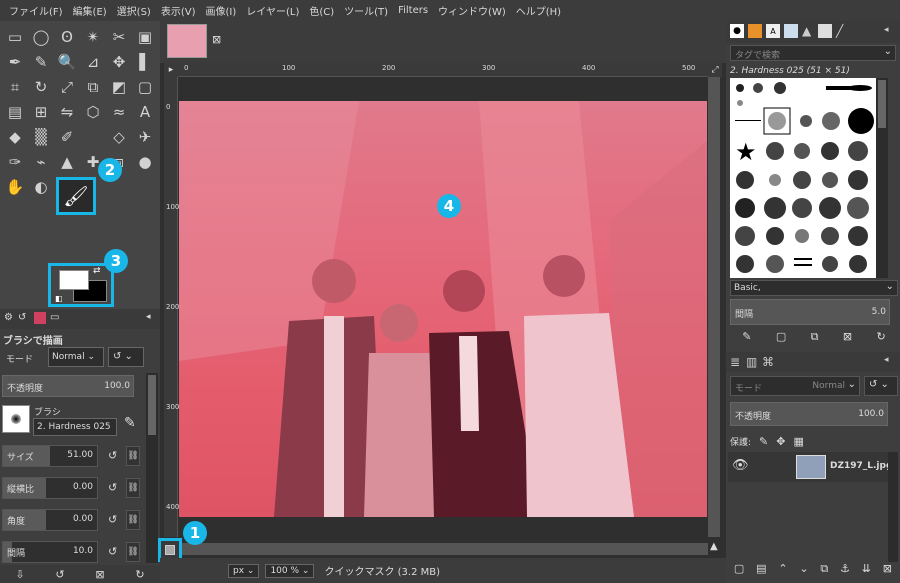 This screenshot has height=583, width=900. I want to click on menu-tools: ツール(T), so click(366, 10).